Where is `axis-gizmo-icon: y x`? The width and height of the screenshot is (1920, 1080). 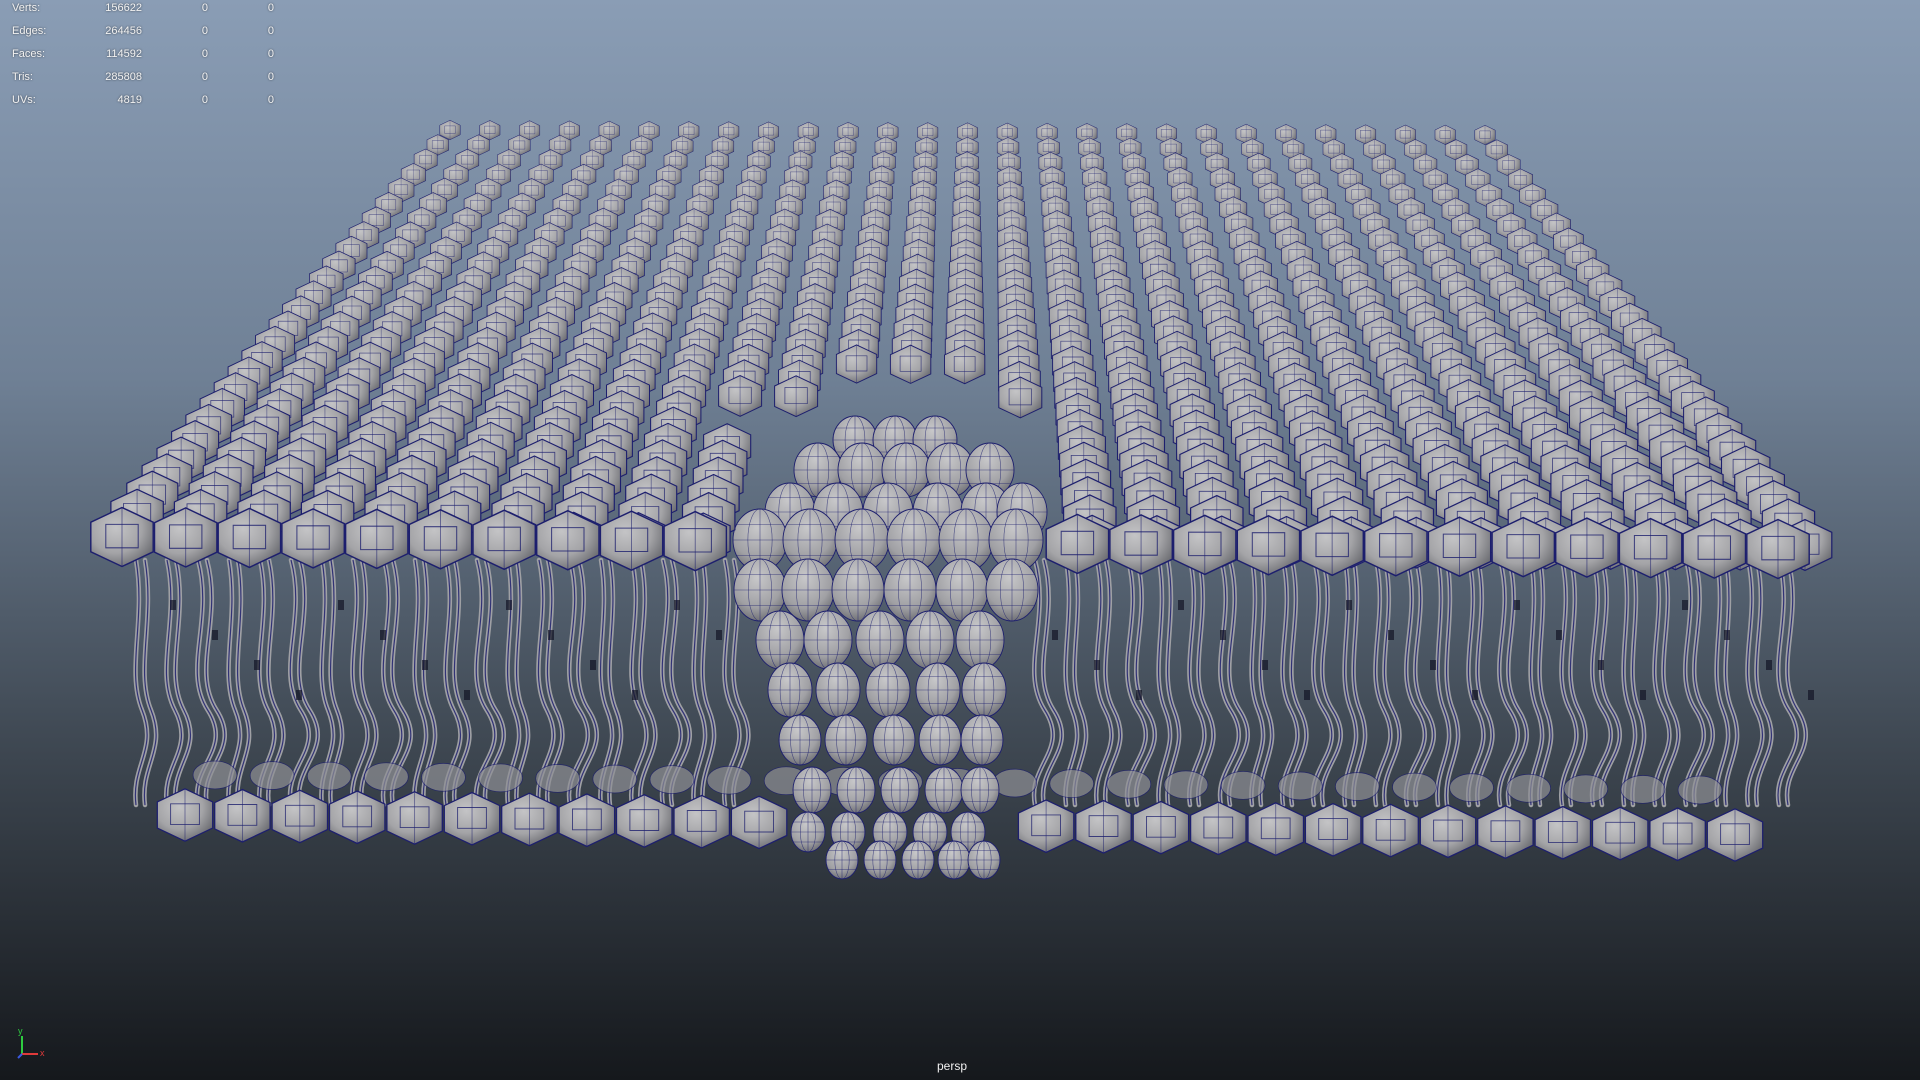
axis-gizmo-icon: y x is located at coordinates (31, 1042).